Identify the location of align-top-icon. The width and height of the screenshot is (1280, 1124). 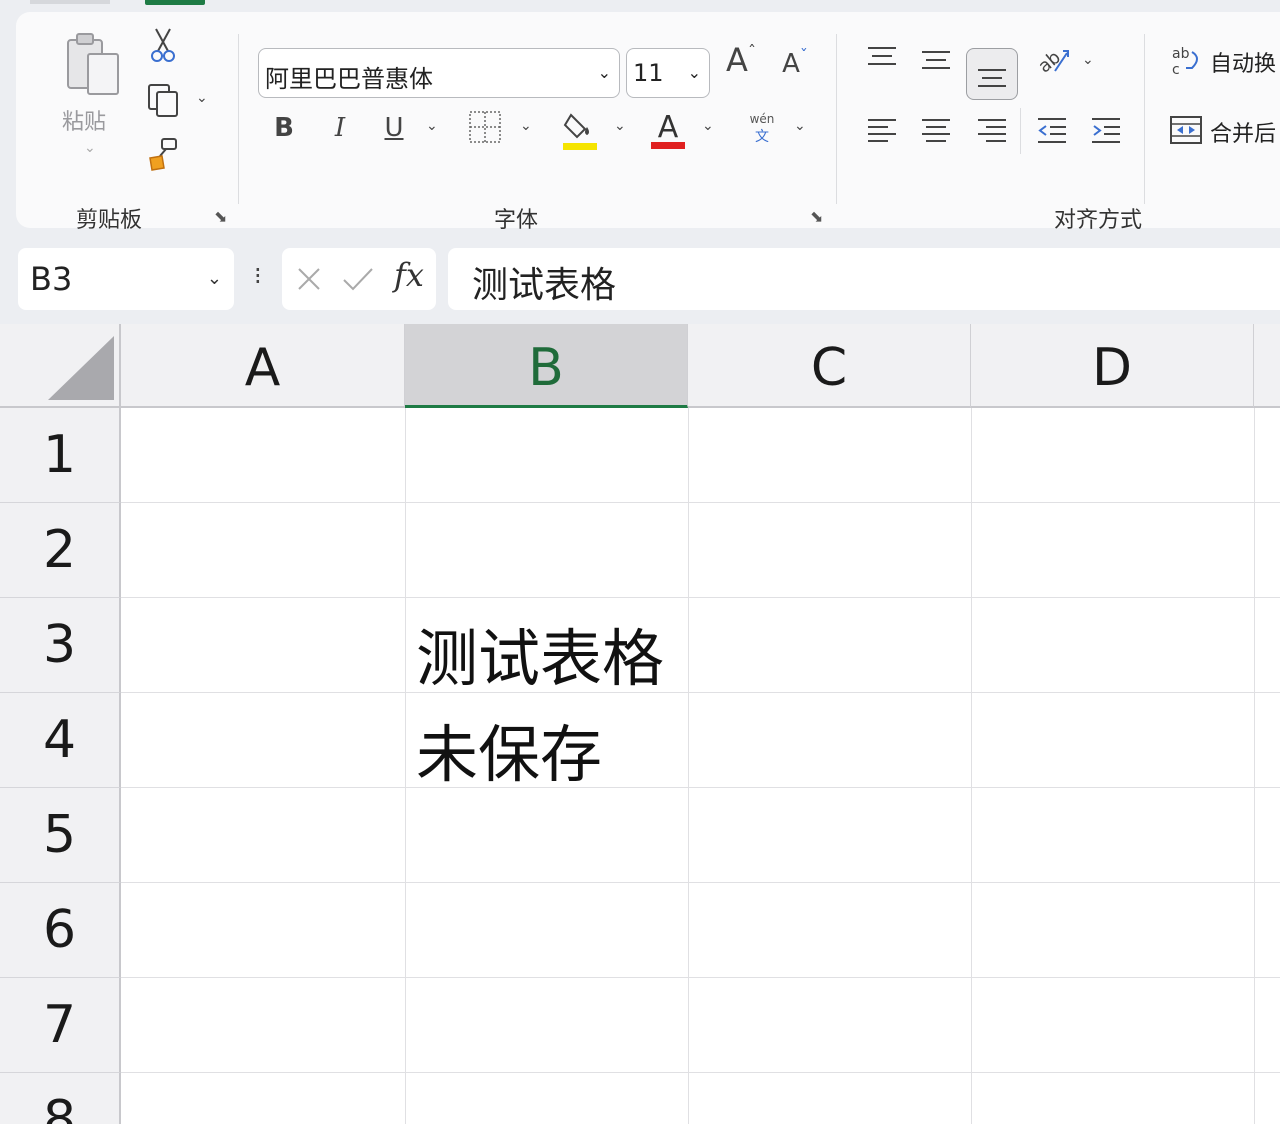
(882, 60).